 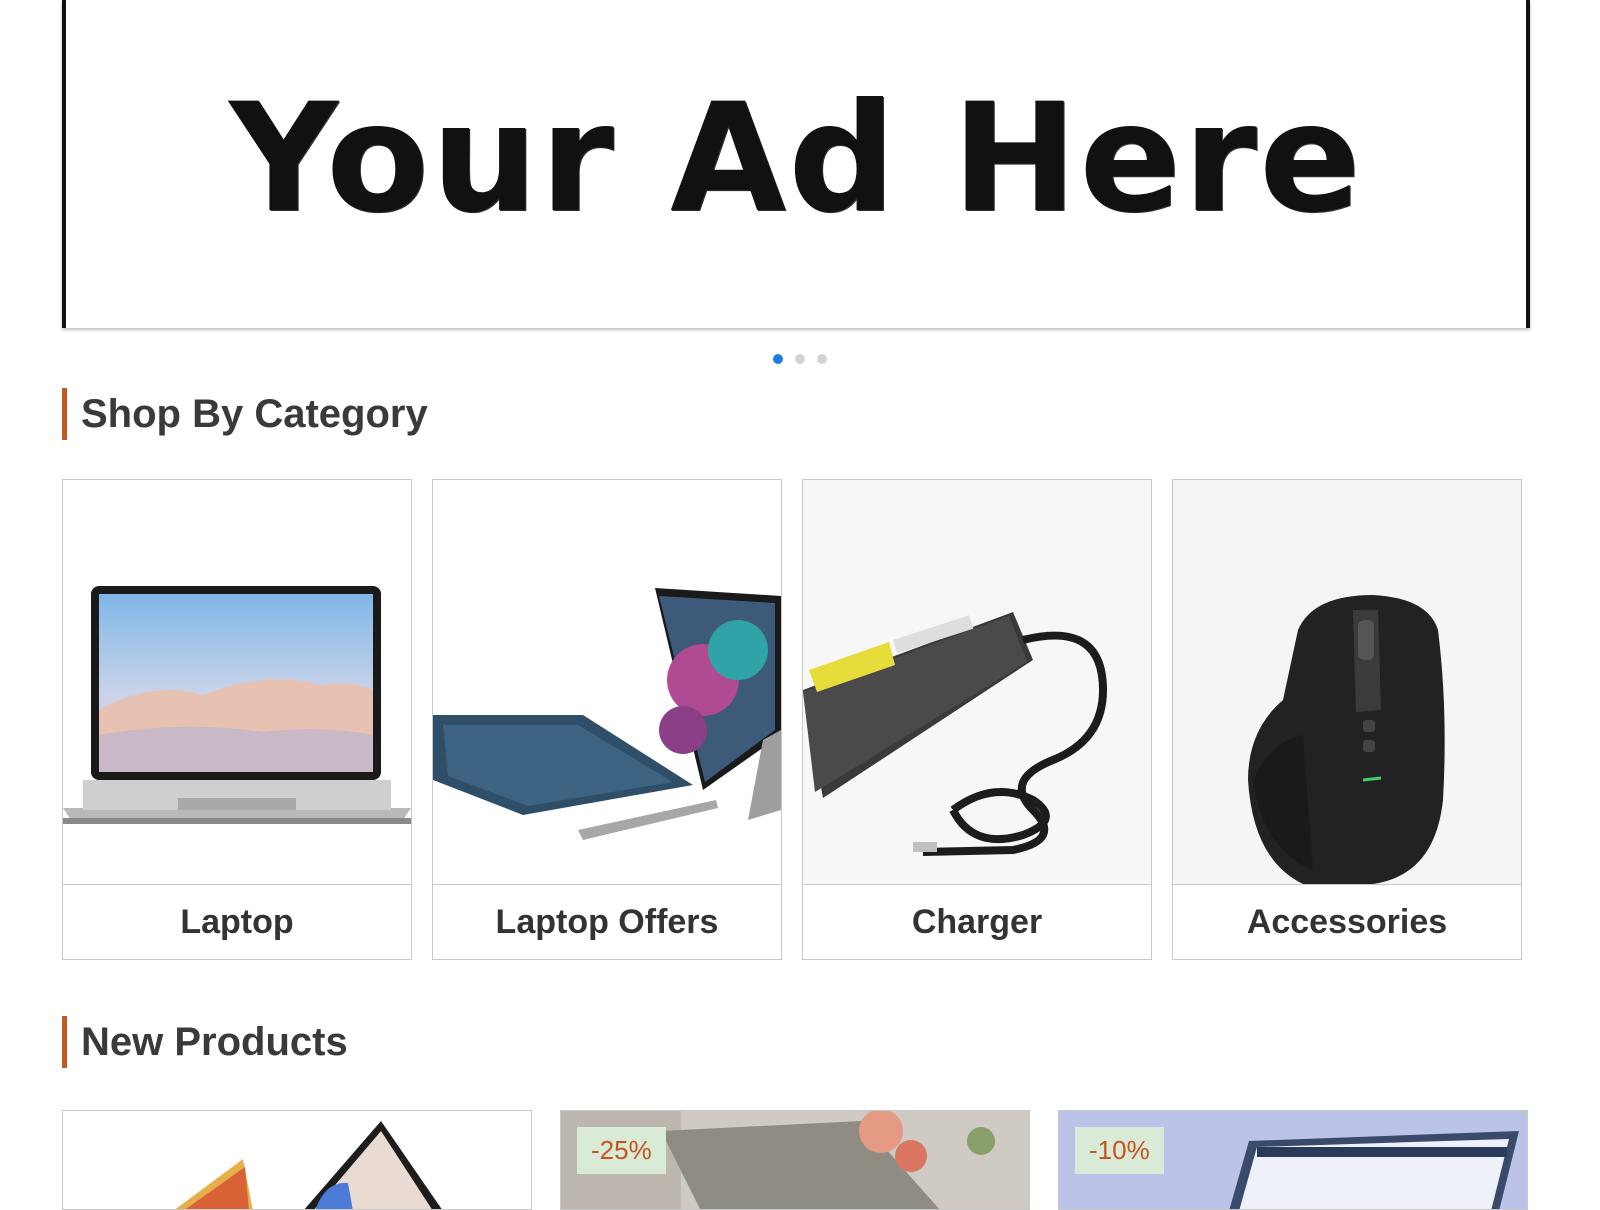 I want to click on discount-badge: -10%, so click(x=1119, y=1150).